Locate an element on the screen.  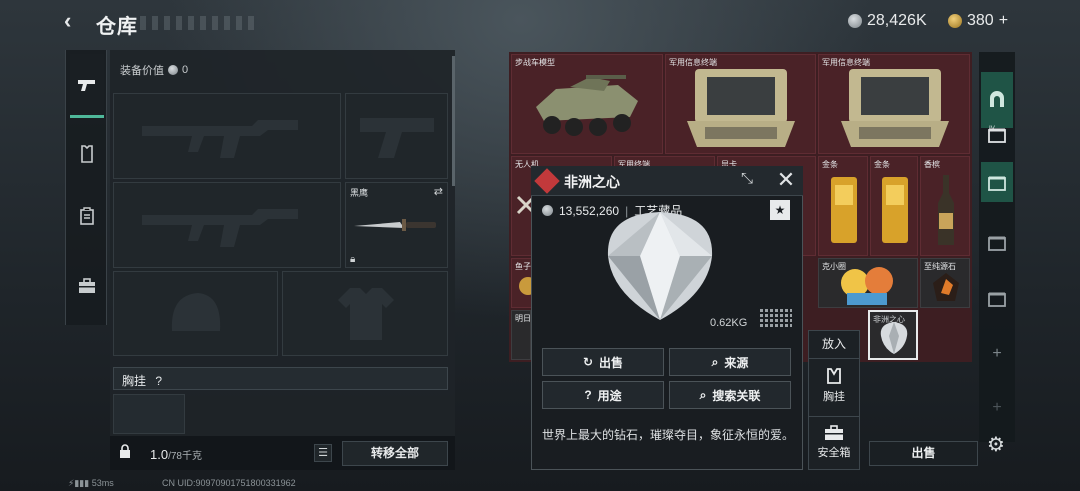
melee-slot: 黑鹰 ⇄ 🔒︎ is located at coordinates (396, 225).